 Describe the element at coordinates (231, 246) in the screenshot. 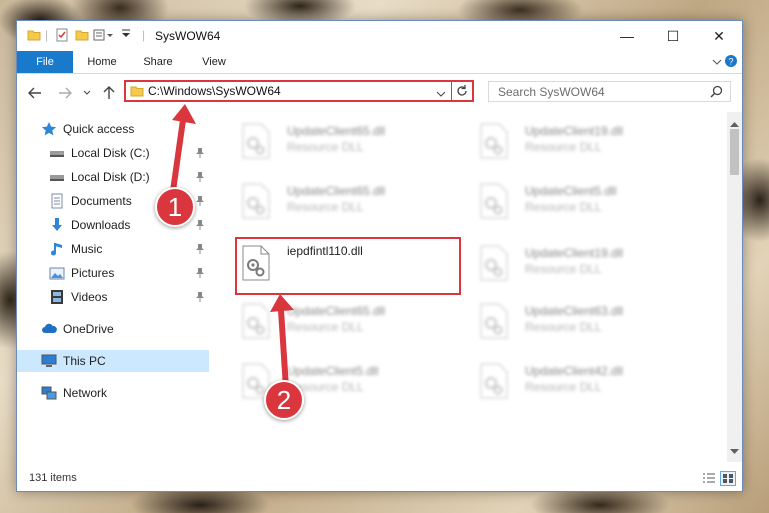

I see `annotation-arrows` at that location.